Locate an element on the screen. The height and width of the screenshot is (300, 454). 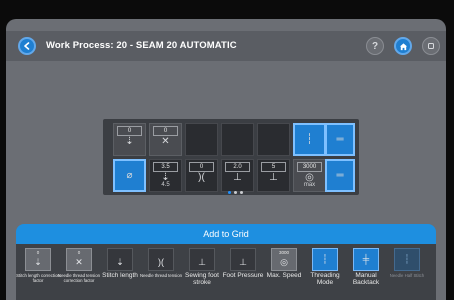
tool-foot-pressure: ⊥ Foot Pressure is located at coordinates (243, 273).